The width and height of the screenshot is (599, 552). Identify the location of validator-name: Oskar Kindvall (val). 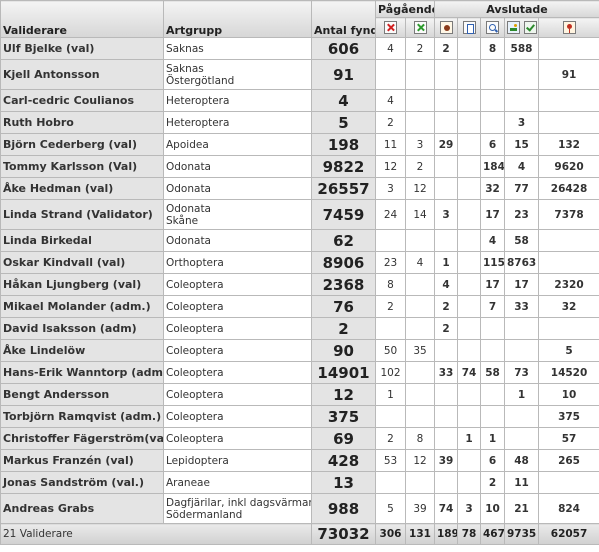
(82, 262).